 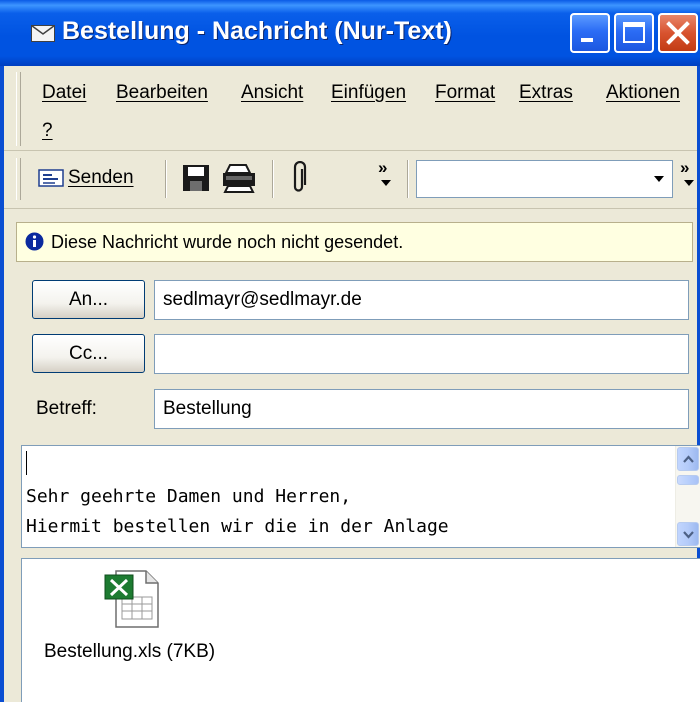 I want to click on vertical-scrollbar, so click(x=687, y=496).